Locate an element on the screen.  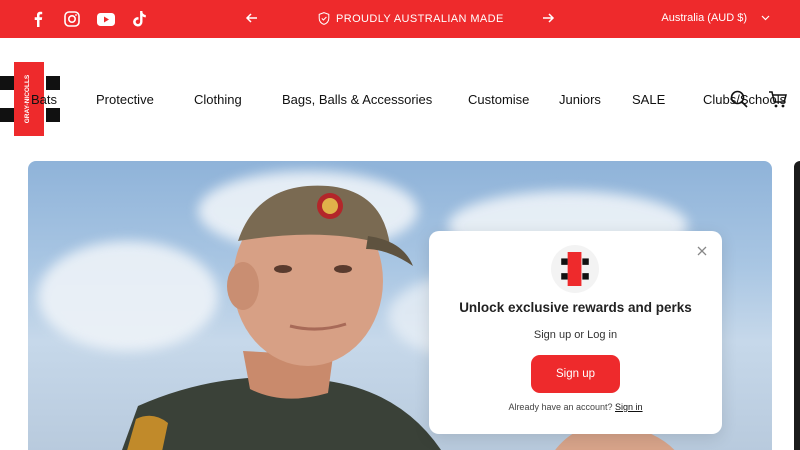
youtube-icon is located at coordinates (106, 19).